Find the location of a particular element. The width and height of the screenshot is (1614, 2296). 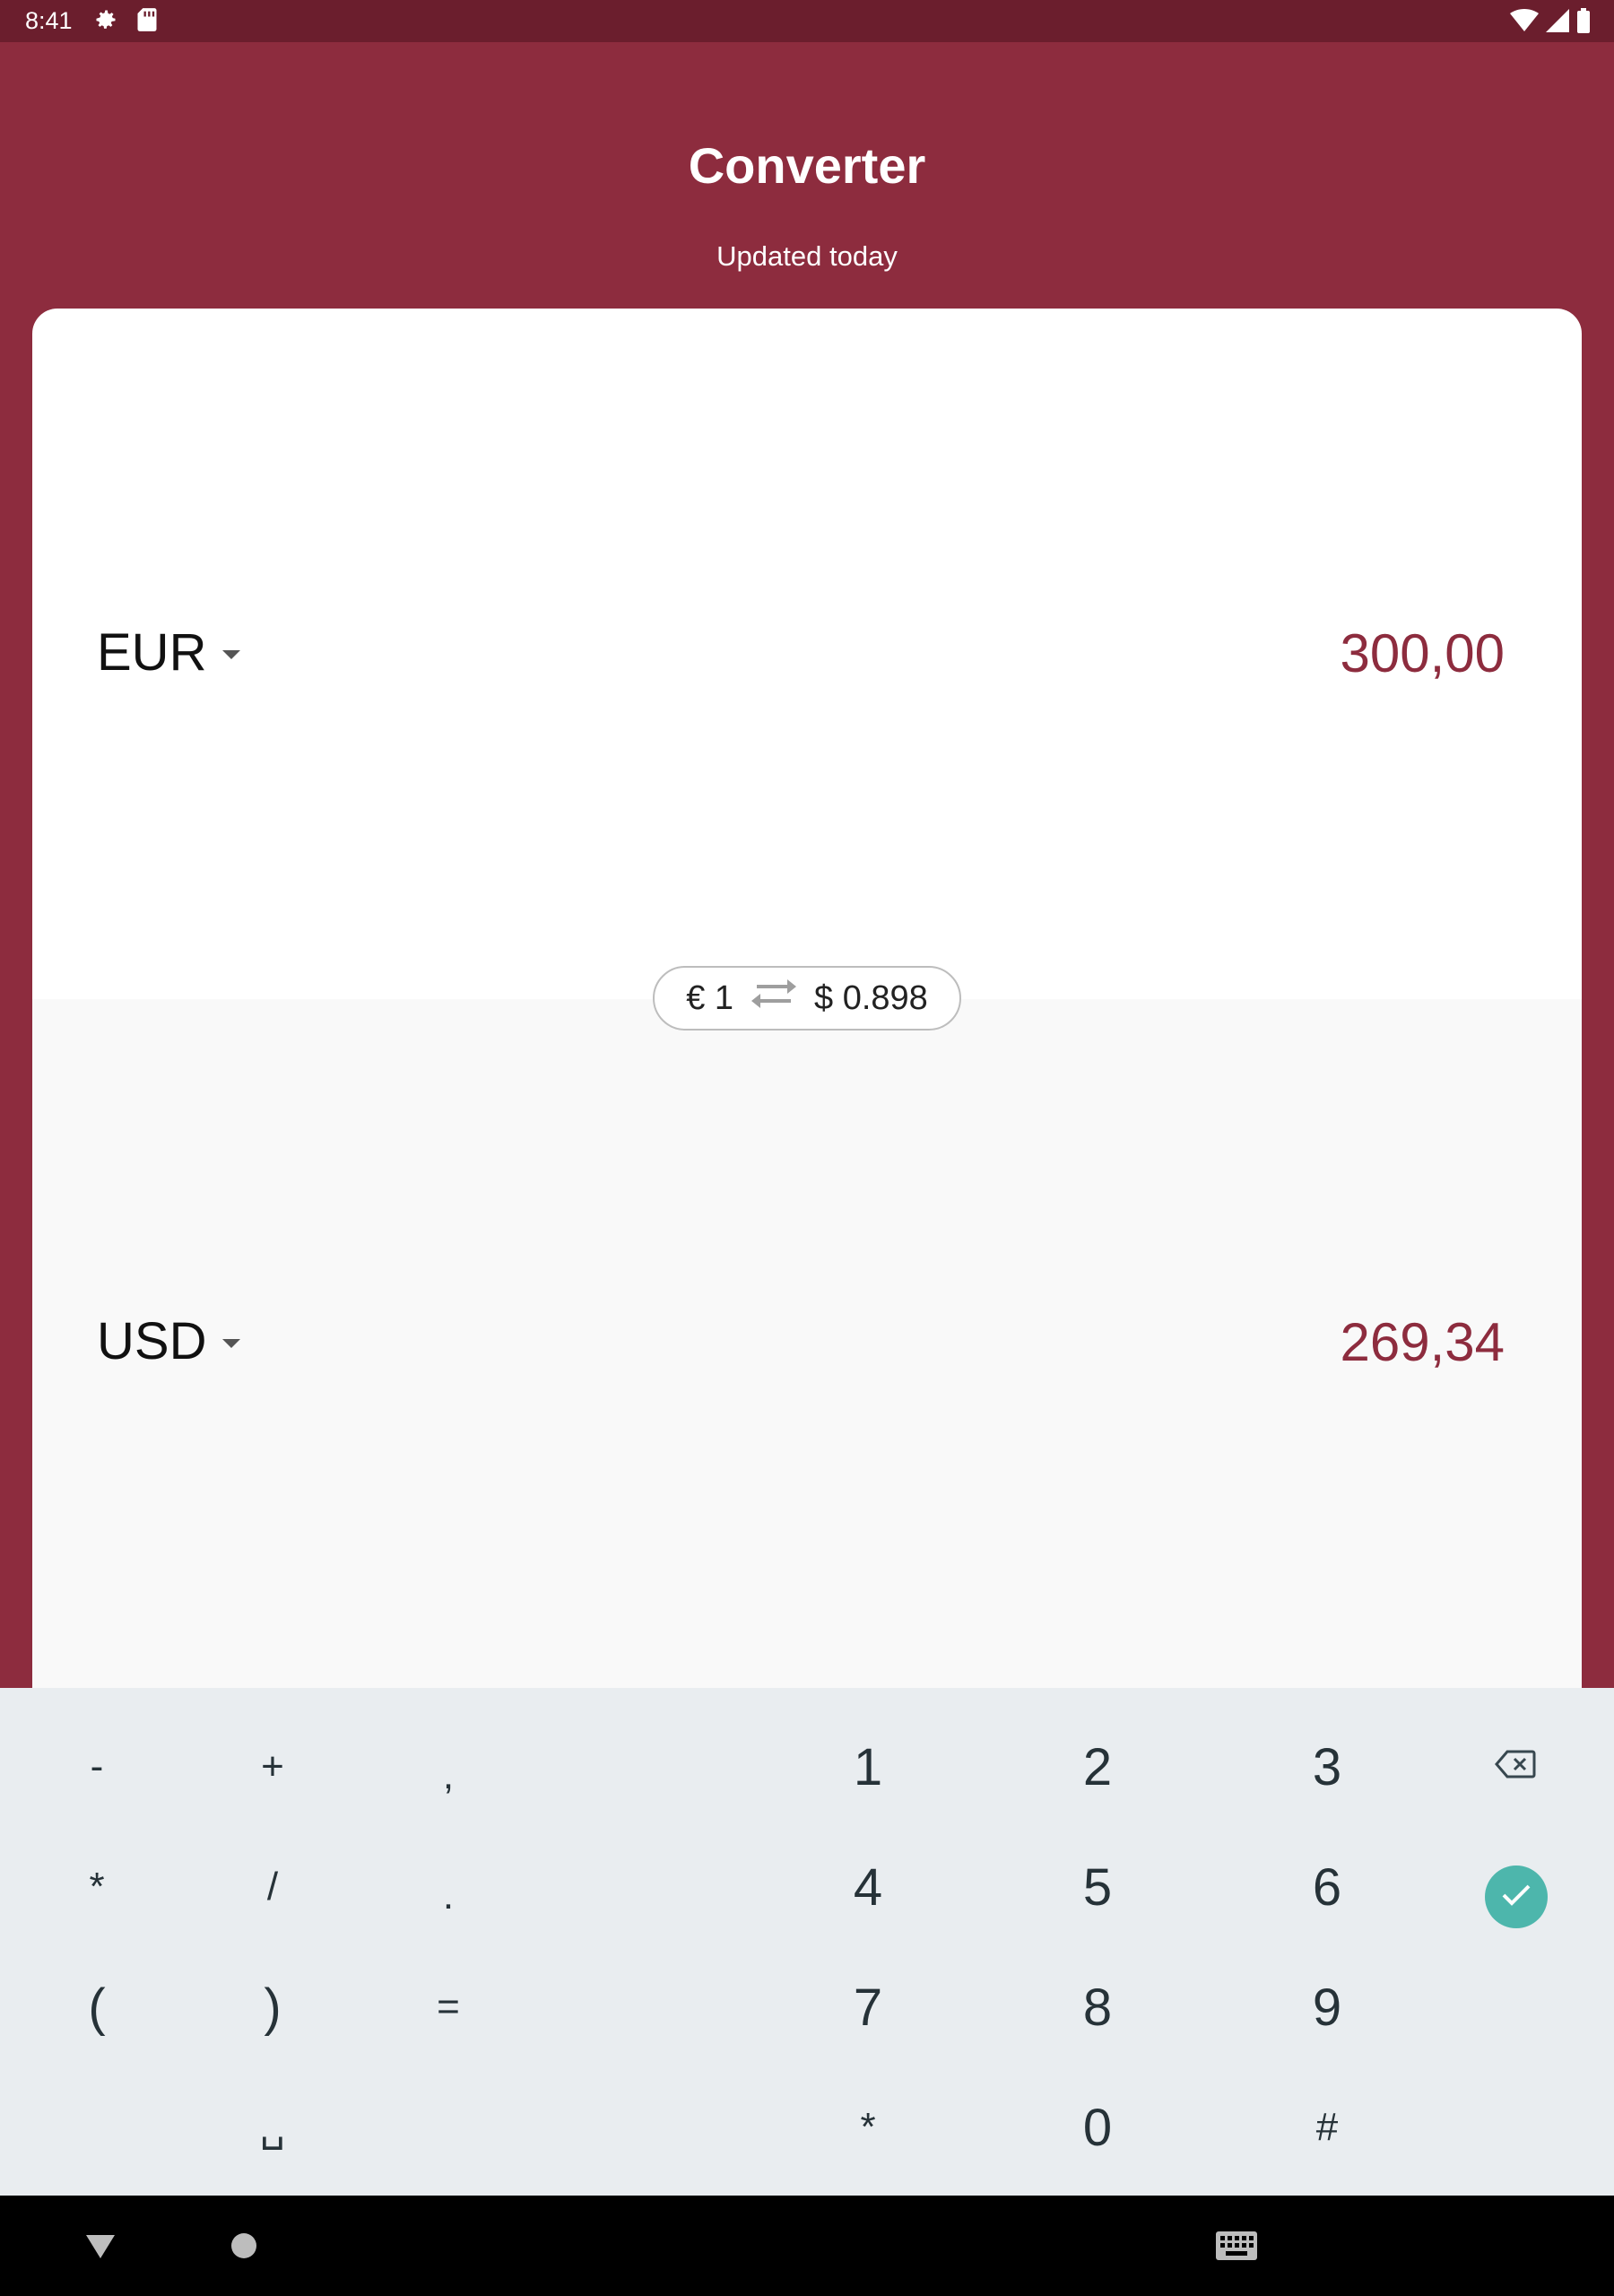

key-open-paren: ( is located at coordinates (97, 2007).